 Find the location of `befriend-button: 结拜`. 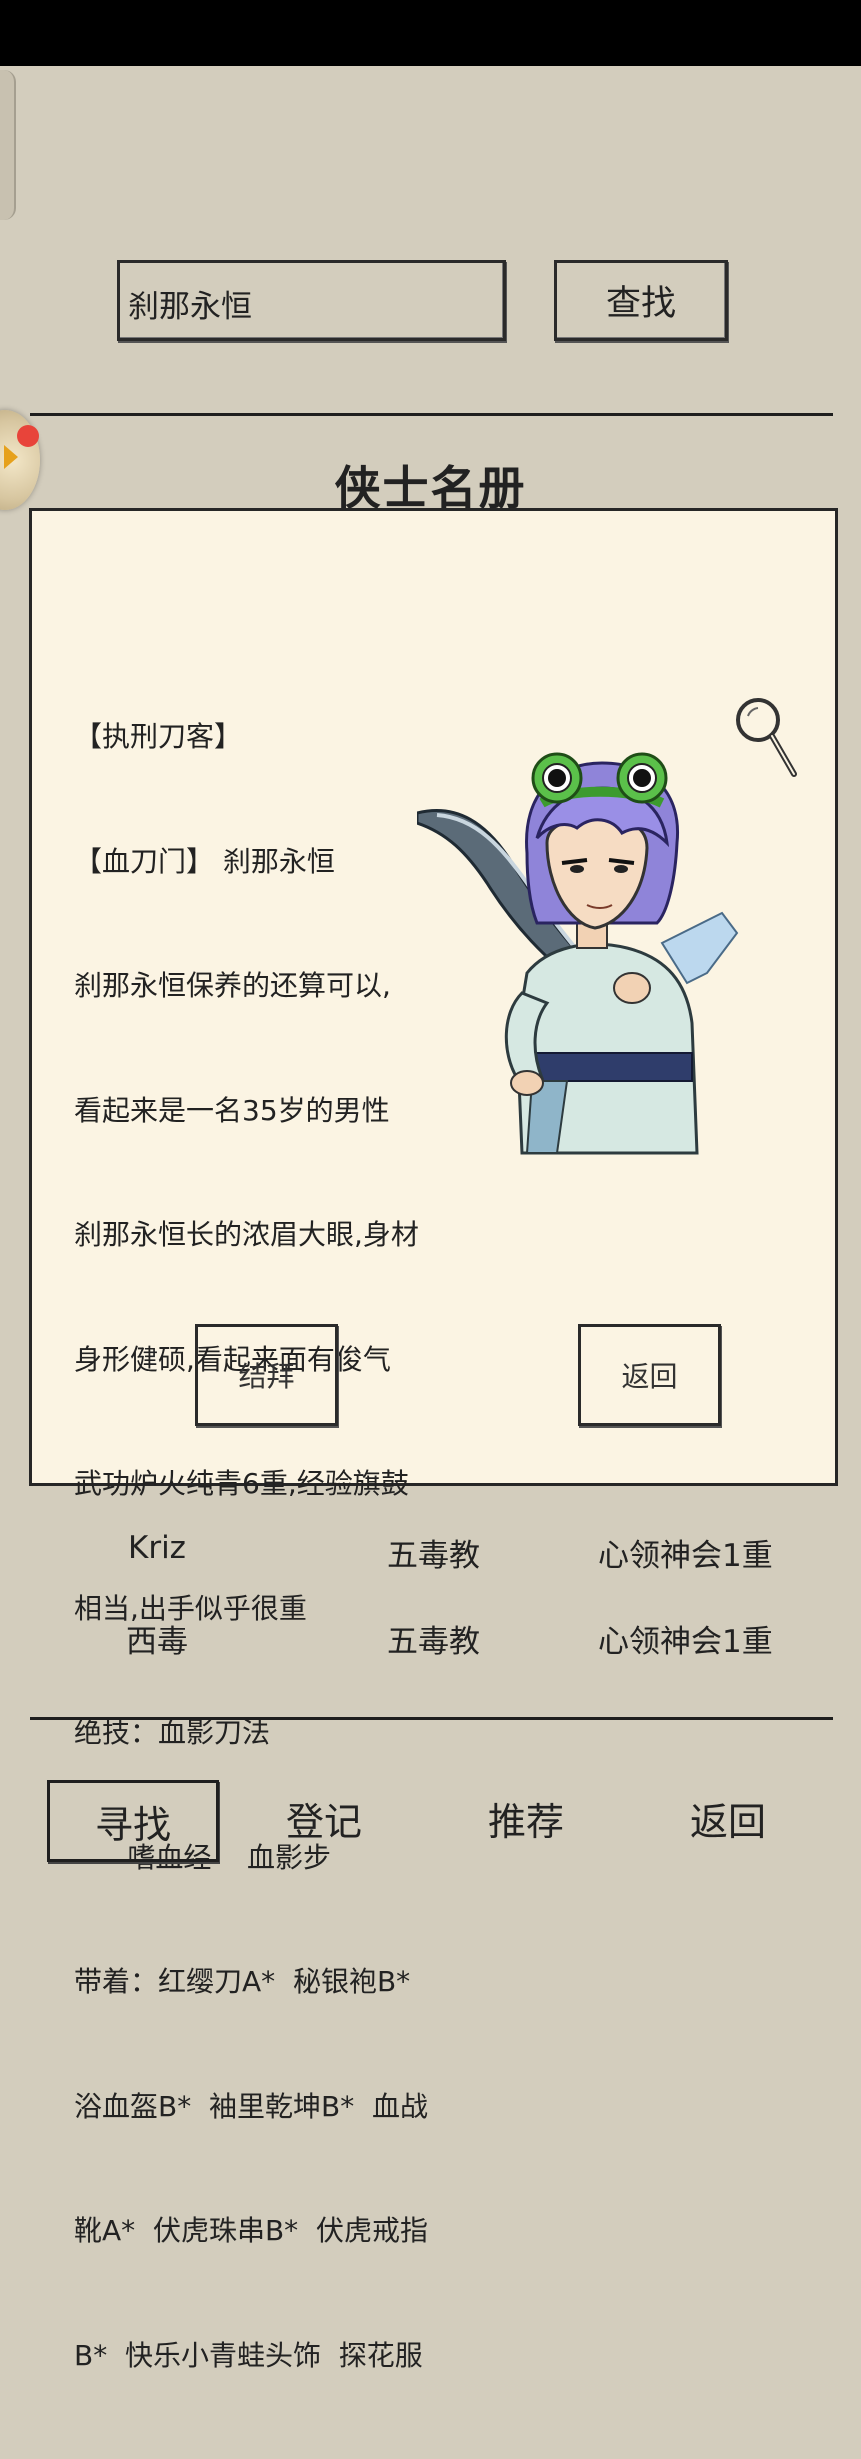

befriend-button: 结拜 is located at coordinates (266, 1375).